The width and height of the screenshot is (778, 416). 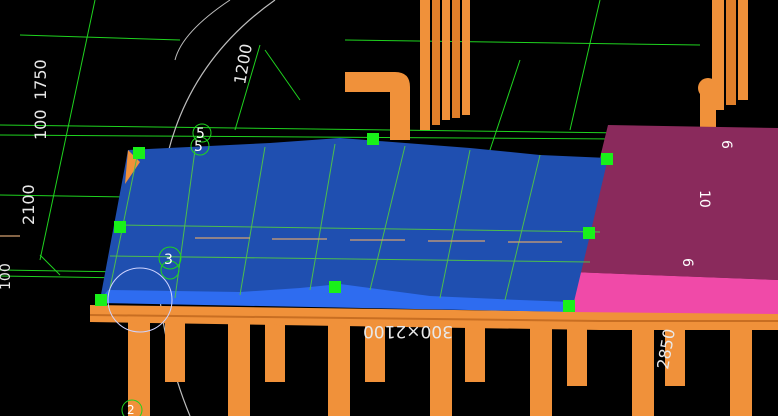 What do you see at coordinates (243, 63) in the screenshot?
I see `dim-1200: 1200` at bounding box center [243, 63].